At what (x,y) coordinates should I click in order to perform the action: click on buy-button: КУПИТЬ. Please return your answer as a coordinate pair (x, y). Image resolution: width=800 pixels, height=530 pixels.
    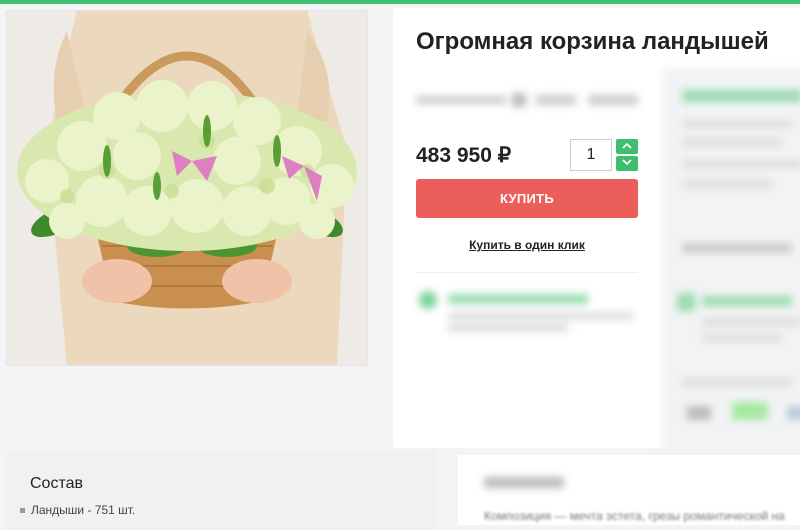
    Looking at the image, I should click on (527, 198).